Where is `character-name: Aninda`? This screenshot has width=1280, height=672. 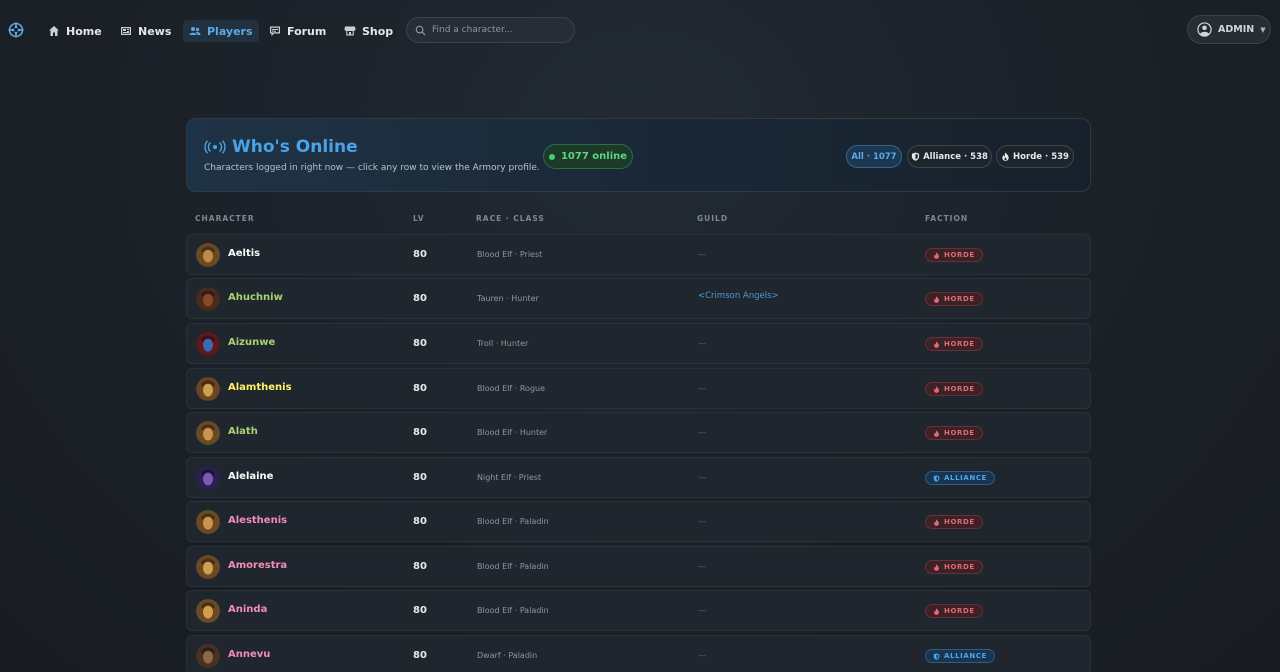
character-name: Aninda is located at coordinates (247, 609).